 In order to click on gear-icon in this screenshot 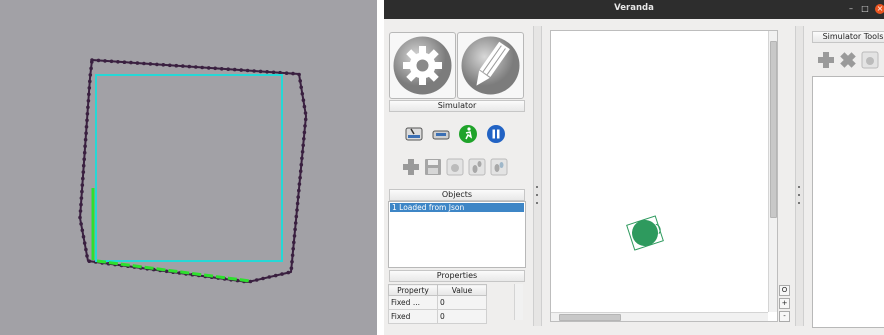, I will do `click(422, 65)`.